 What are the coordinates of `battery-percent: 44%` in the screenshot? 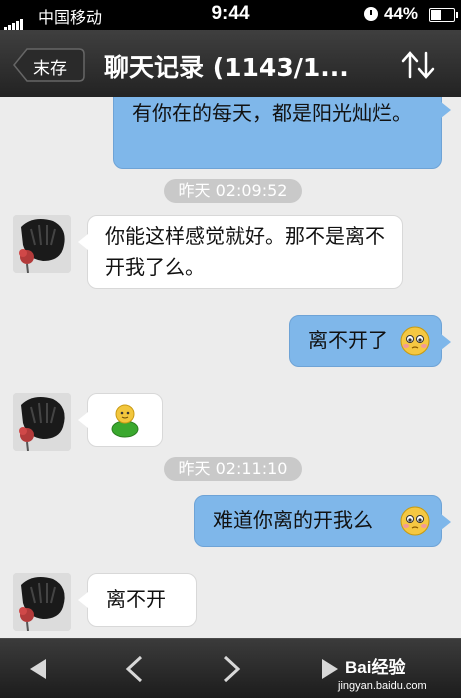 It's located at (401, 13).